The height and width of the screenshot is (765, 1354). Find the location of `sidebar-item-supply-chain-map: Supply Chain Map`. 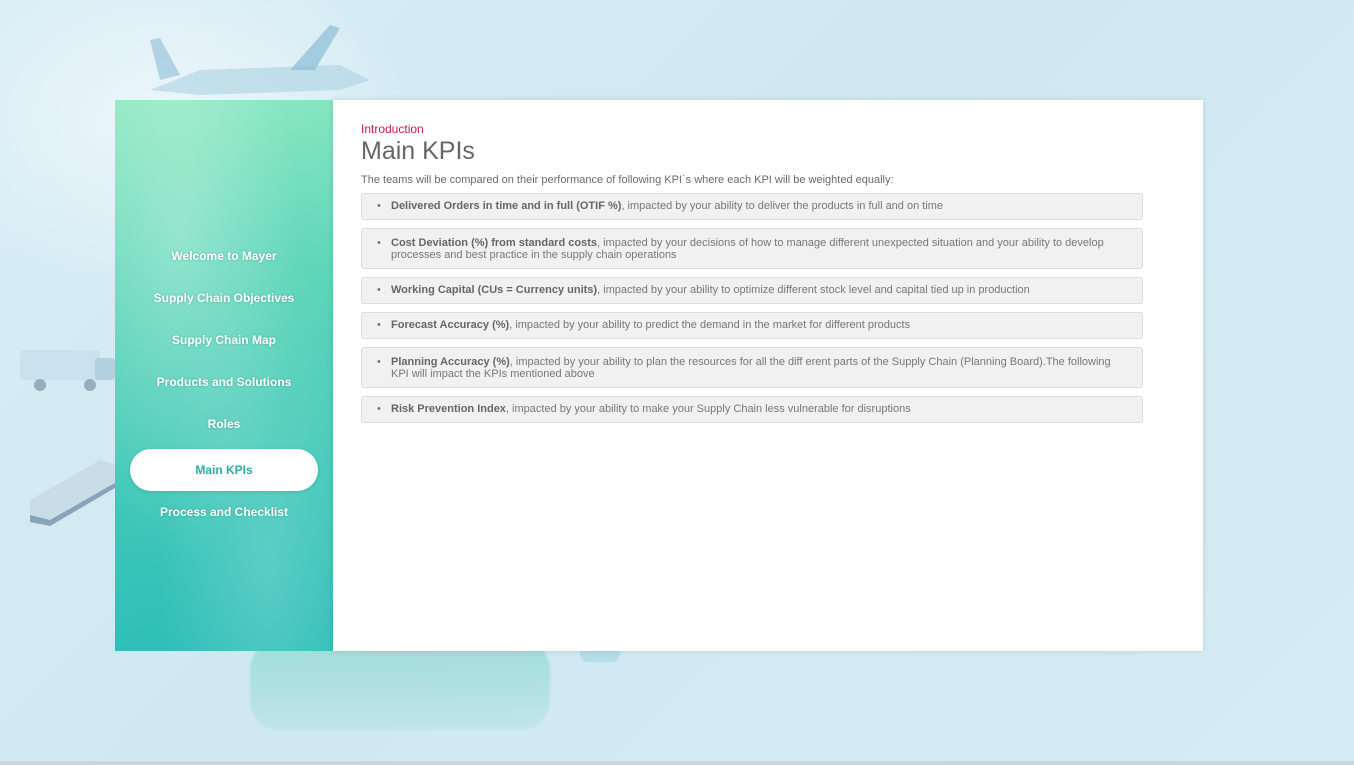

sidebar-item-supply-chain-map: Supply Chain Map is located at coordinates (224, 340).